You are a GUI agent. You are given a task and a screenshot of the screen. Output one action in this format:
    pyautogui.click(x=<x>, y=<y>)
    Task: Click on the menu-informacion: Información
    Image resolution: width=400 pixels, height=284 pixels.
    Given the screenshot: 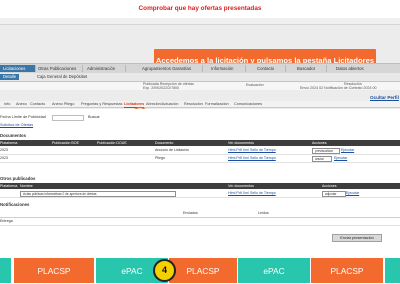 What is the action you would take?
    pyautogui.click(x=227, y=68)
    